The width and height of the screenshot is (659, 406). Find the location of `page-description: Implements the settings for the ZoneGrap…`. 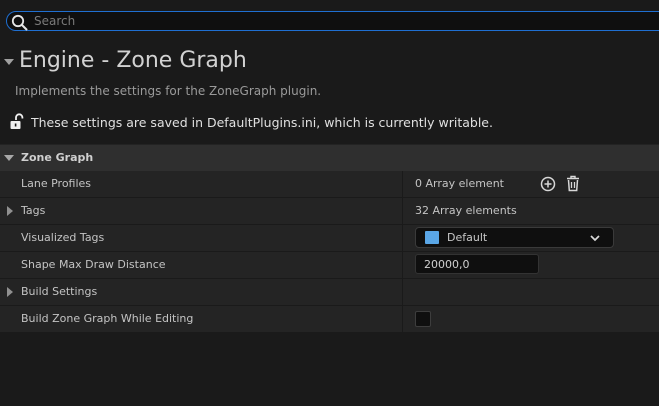

page-description: Implements the settings for the ZoneGrap… is located at coordinates (168, 91).